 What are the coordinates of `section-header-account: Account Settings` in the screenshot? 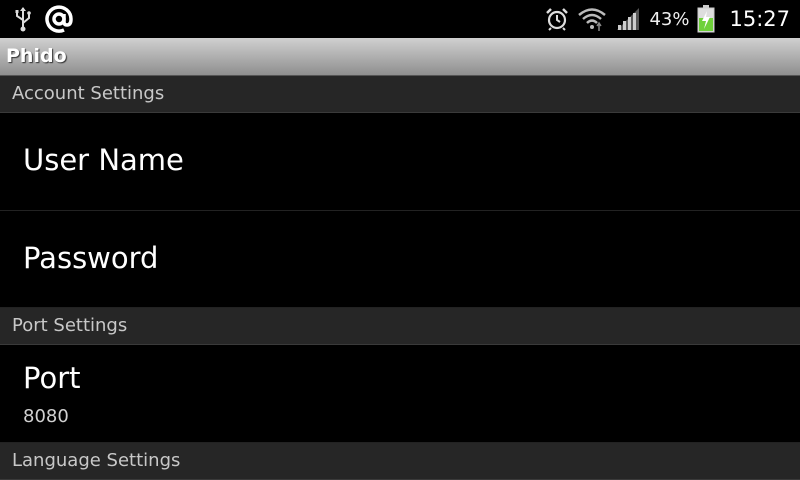 It's located at (400, 94).